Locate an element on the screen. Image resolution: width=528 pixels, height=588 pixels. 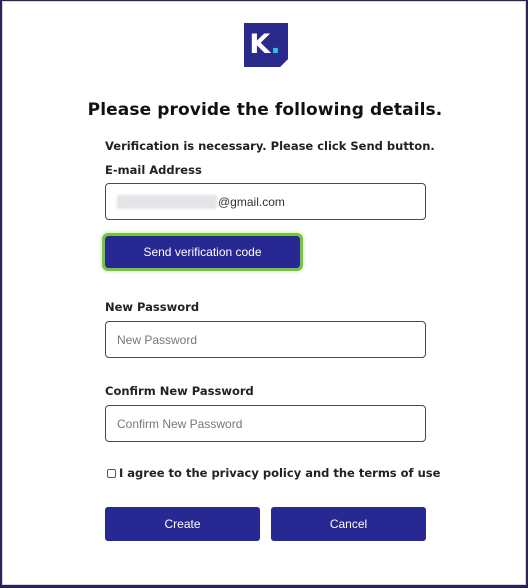
logo-mark: K. is located at coordinates (264, 44).